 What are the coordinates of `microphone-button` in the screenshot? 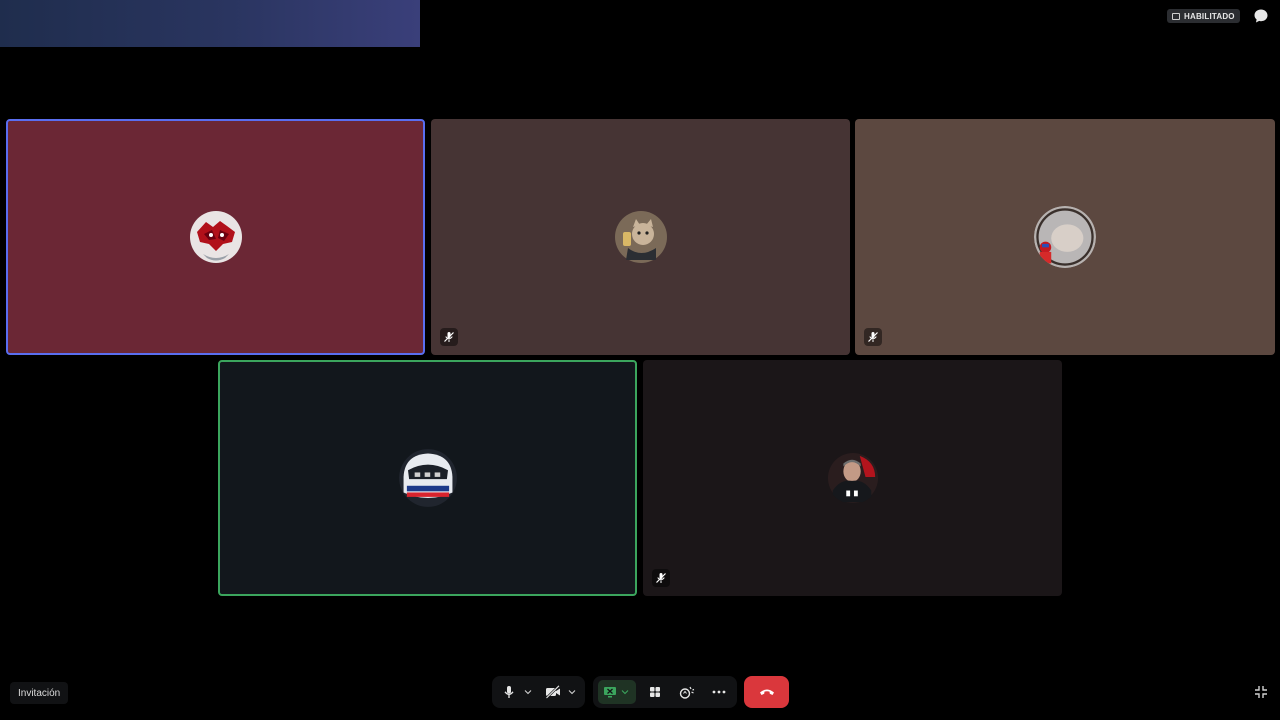 It's located at (509, 692).